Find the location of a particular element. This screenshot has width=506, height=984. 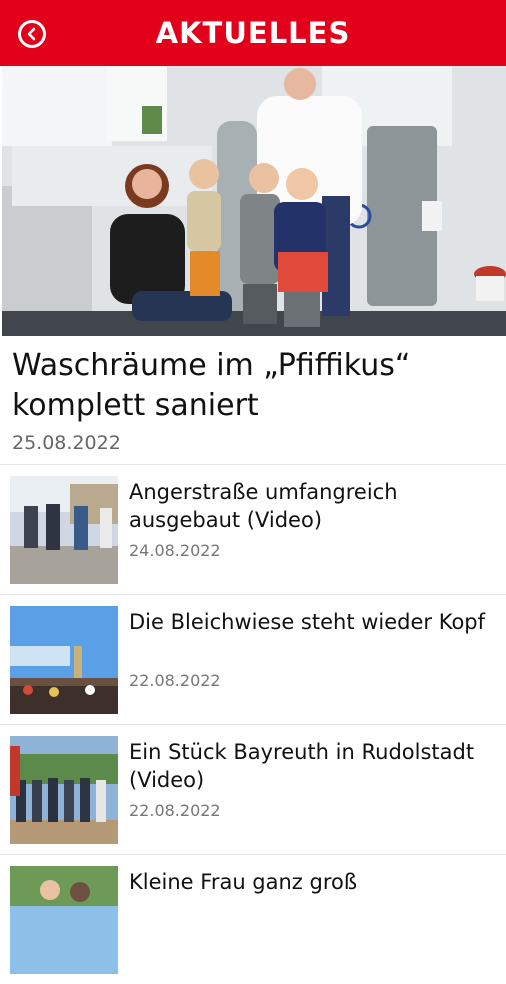

featured-article-date: 25.08.2022 is located at coordinates (66, 443).